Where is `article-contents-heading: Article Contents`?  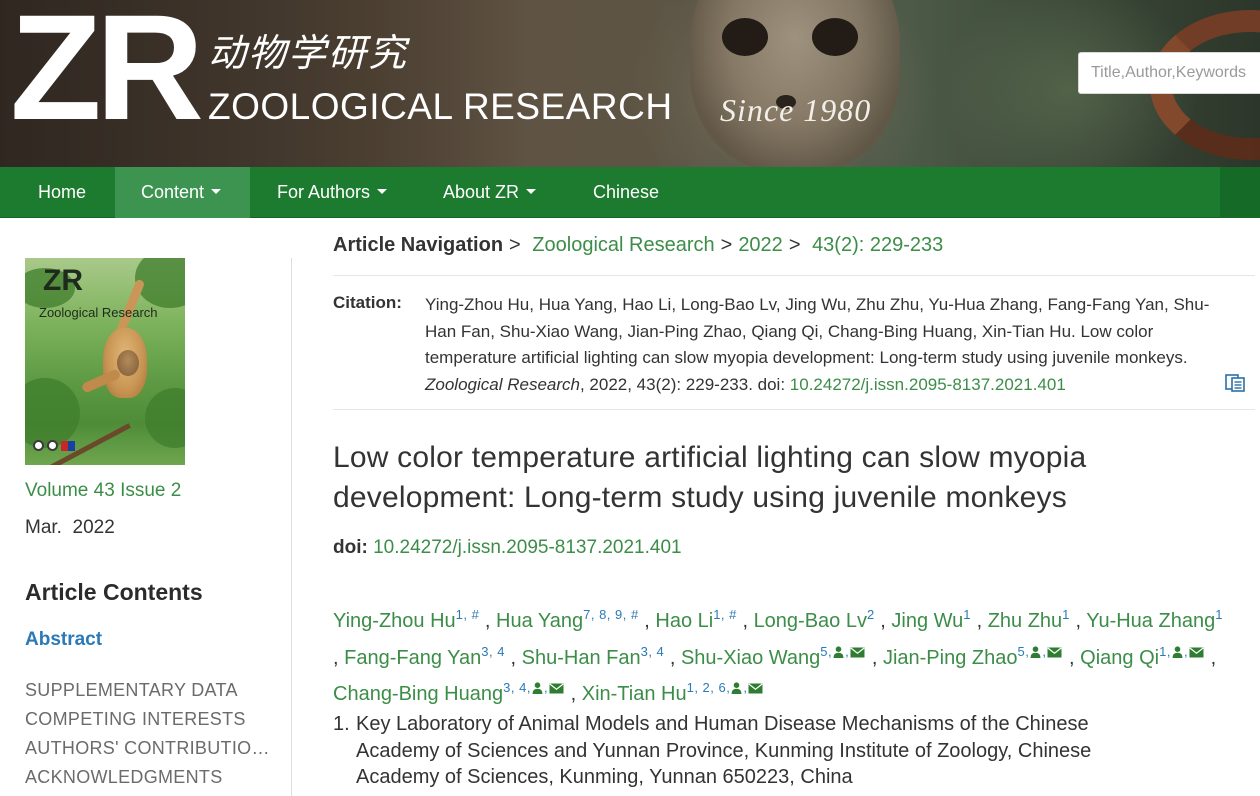 article-contents-heading: Article Contents is located at coordinates (114, 592).